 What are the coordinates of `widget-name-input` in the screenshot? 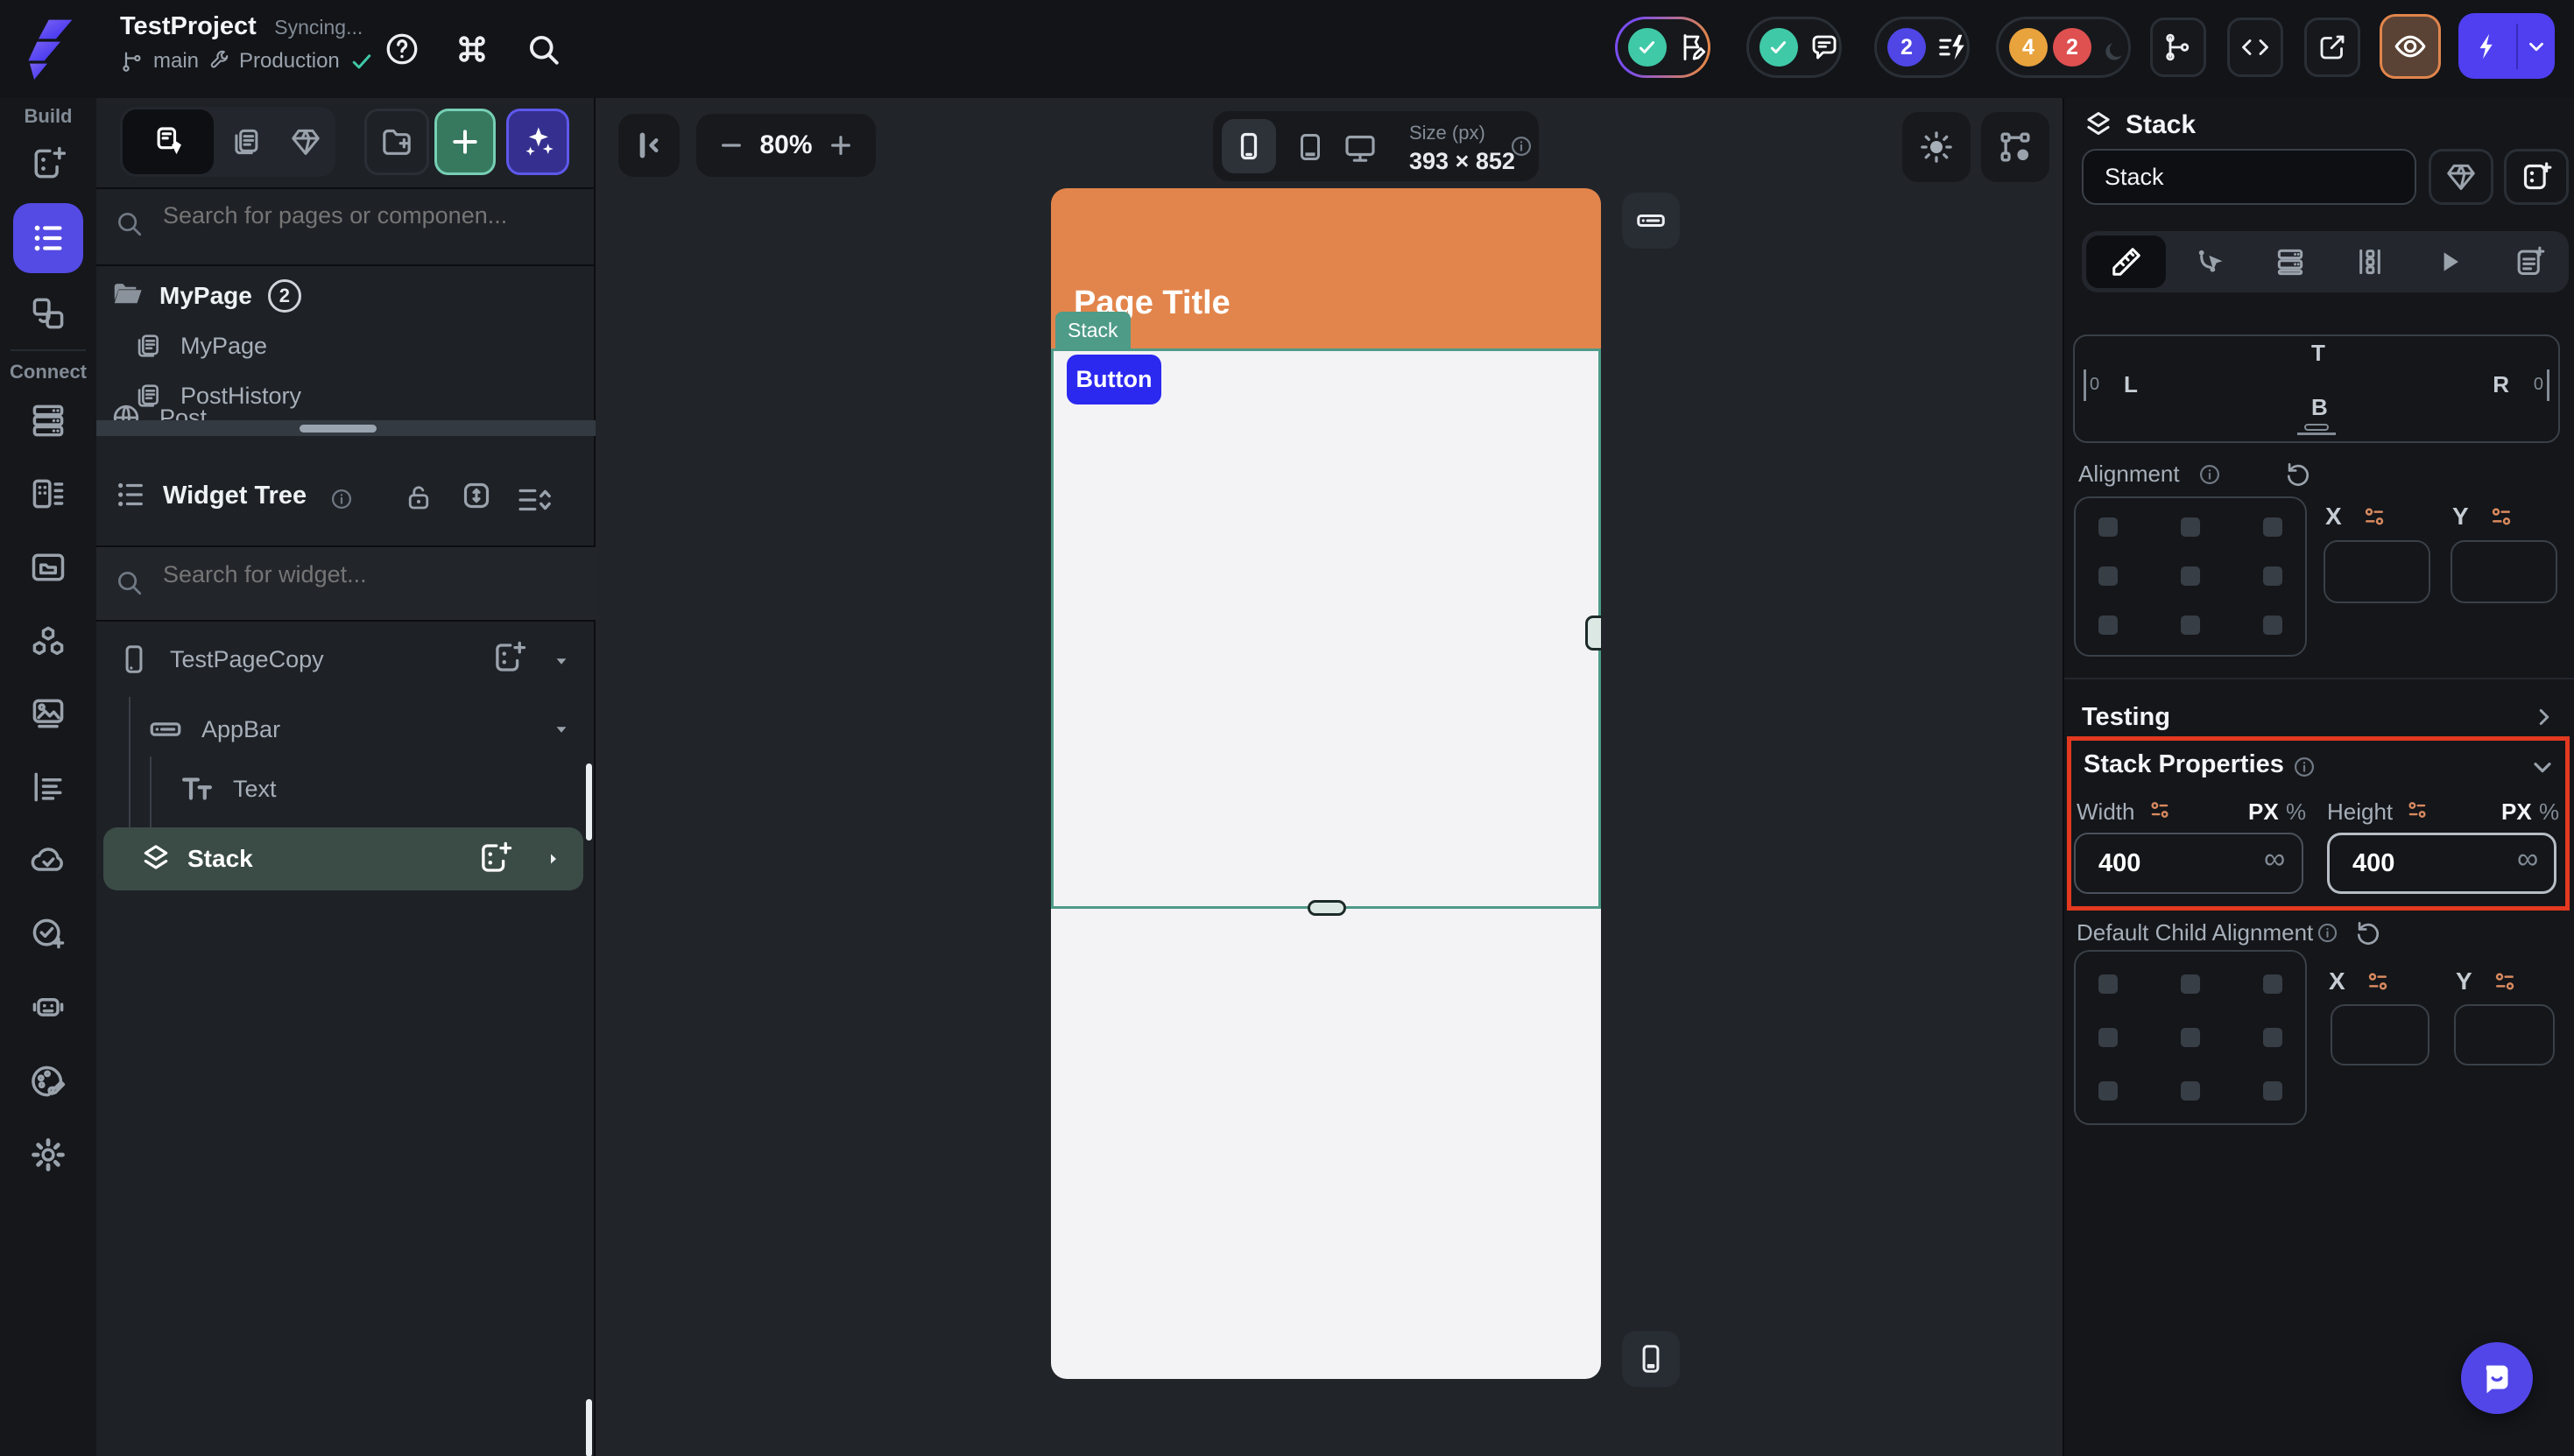 It's located at (2249, 177).